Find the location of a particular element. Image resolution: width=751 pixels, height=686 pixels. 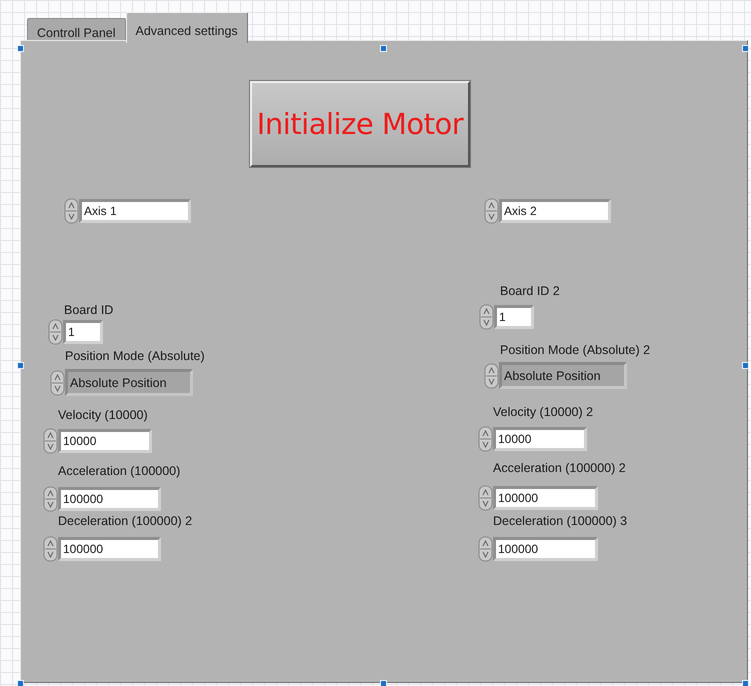

control-label: Position Mode (Absolute) 2 is located at coordinates (575, 350).